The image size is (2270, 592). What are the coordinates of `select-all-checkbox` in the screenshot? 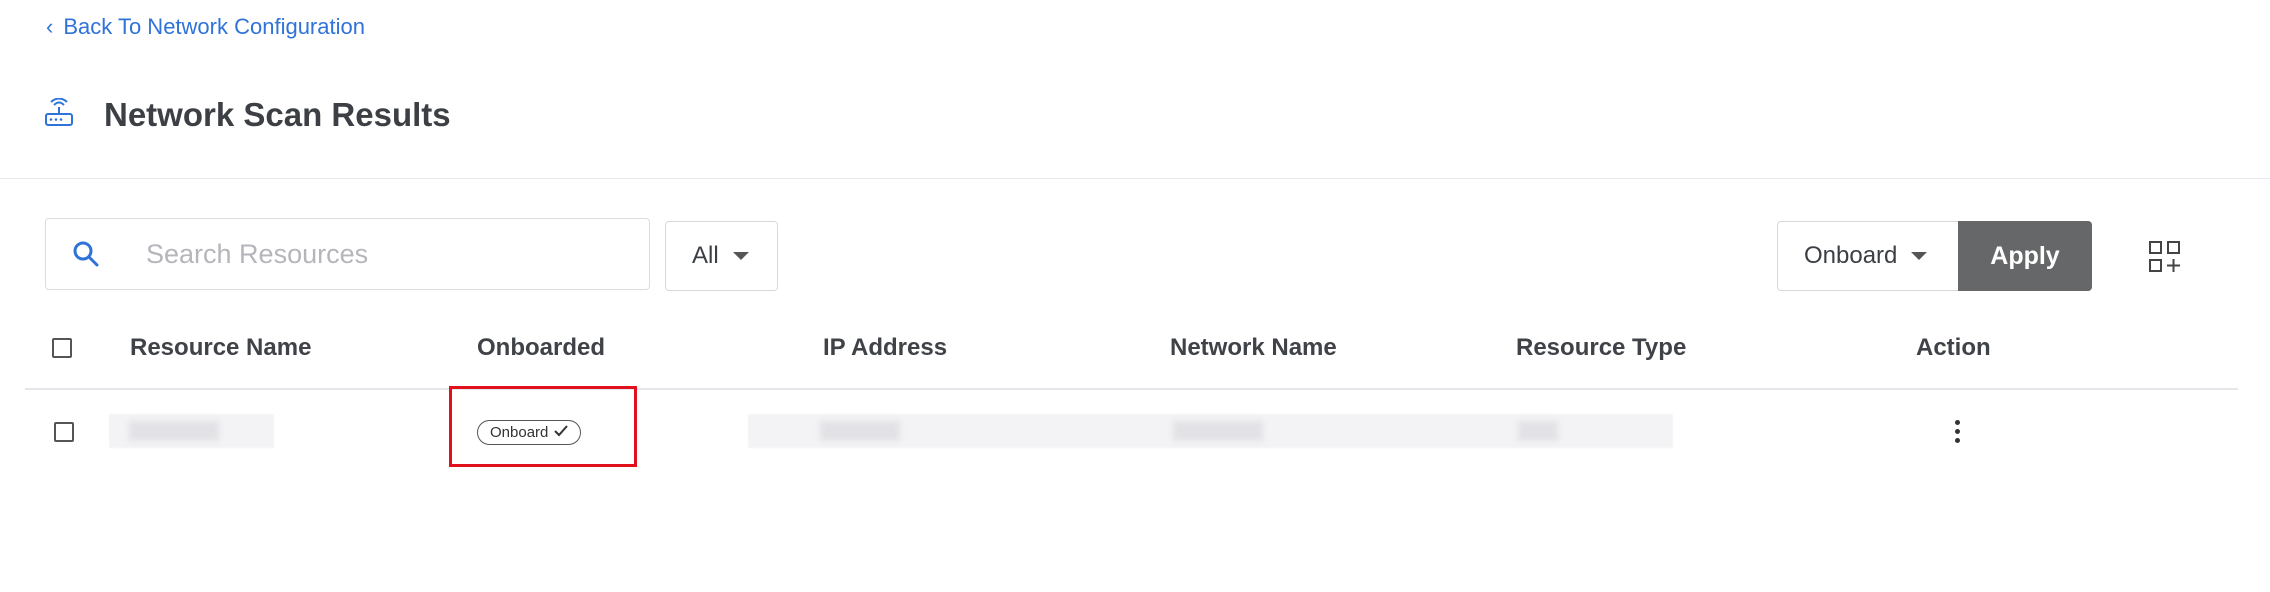 It's located at (62, 348).